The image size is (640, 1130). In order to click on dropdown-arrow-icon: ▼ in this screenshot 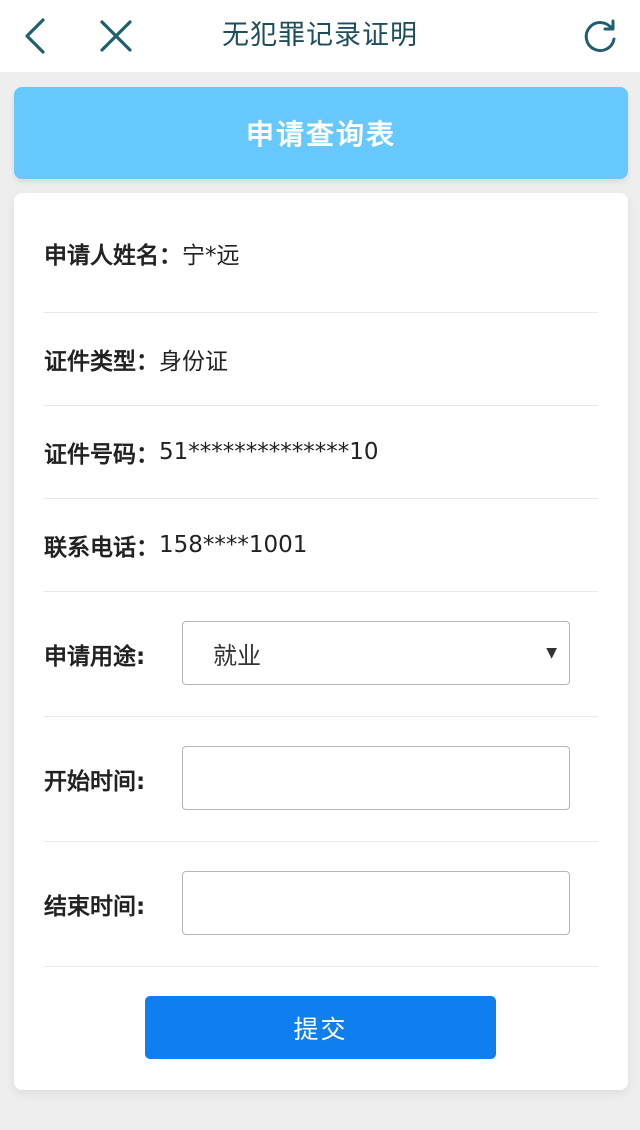, I will do `click(551, 653)`.